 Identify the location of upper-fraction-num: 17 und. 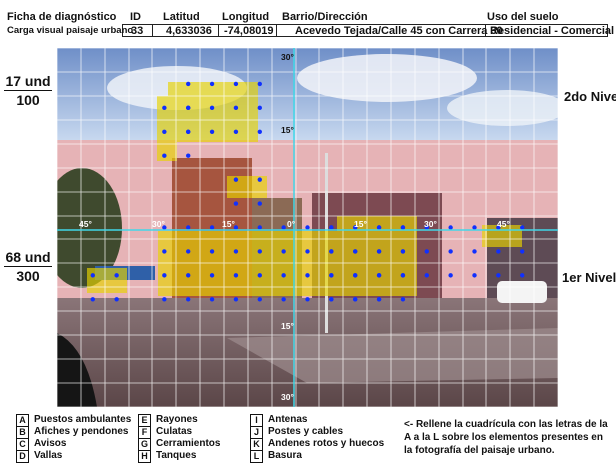
(28, 82).